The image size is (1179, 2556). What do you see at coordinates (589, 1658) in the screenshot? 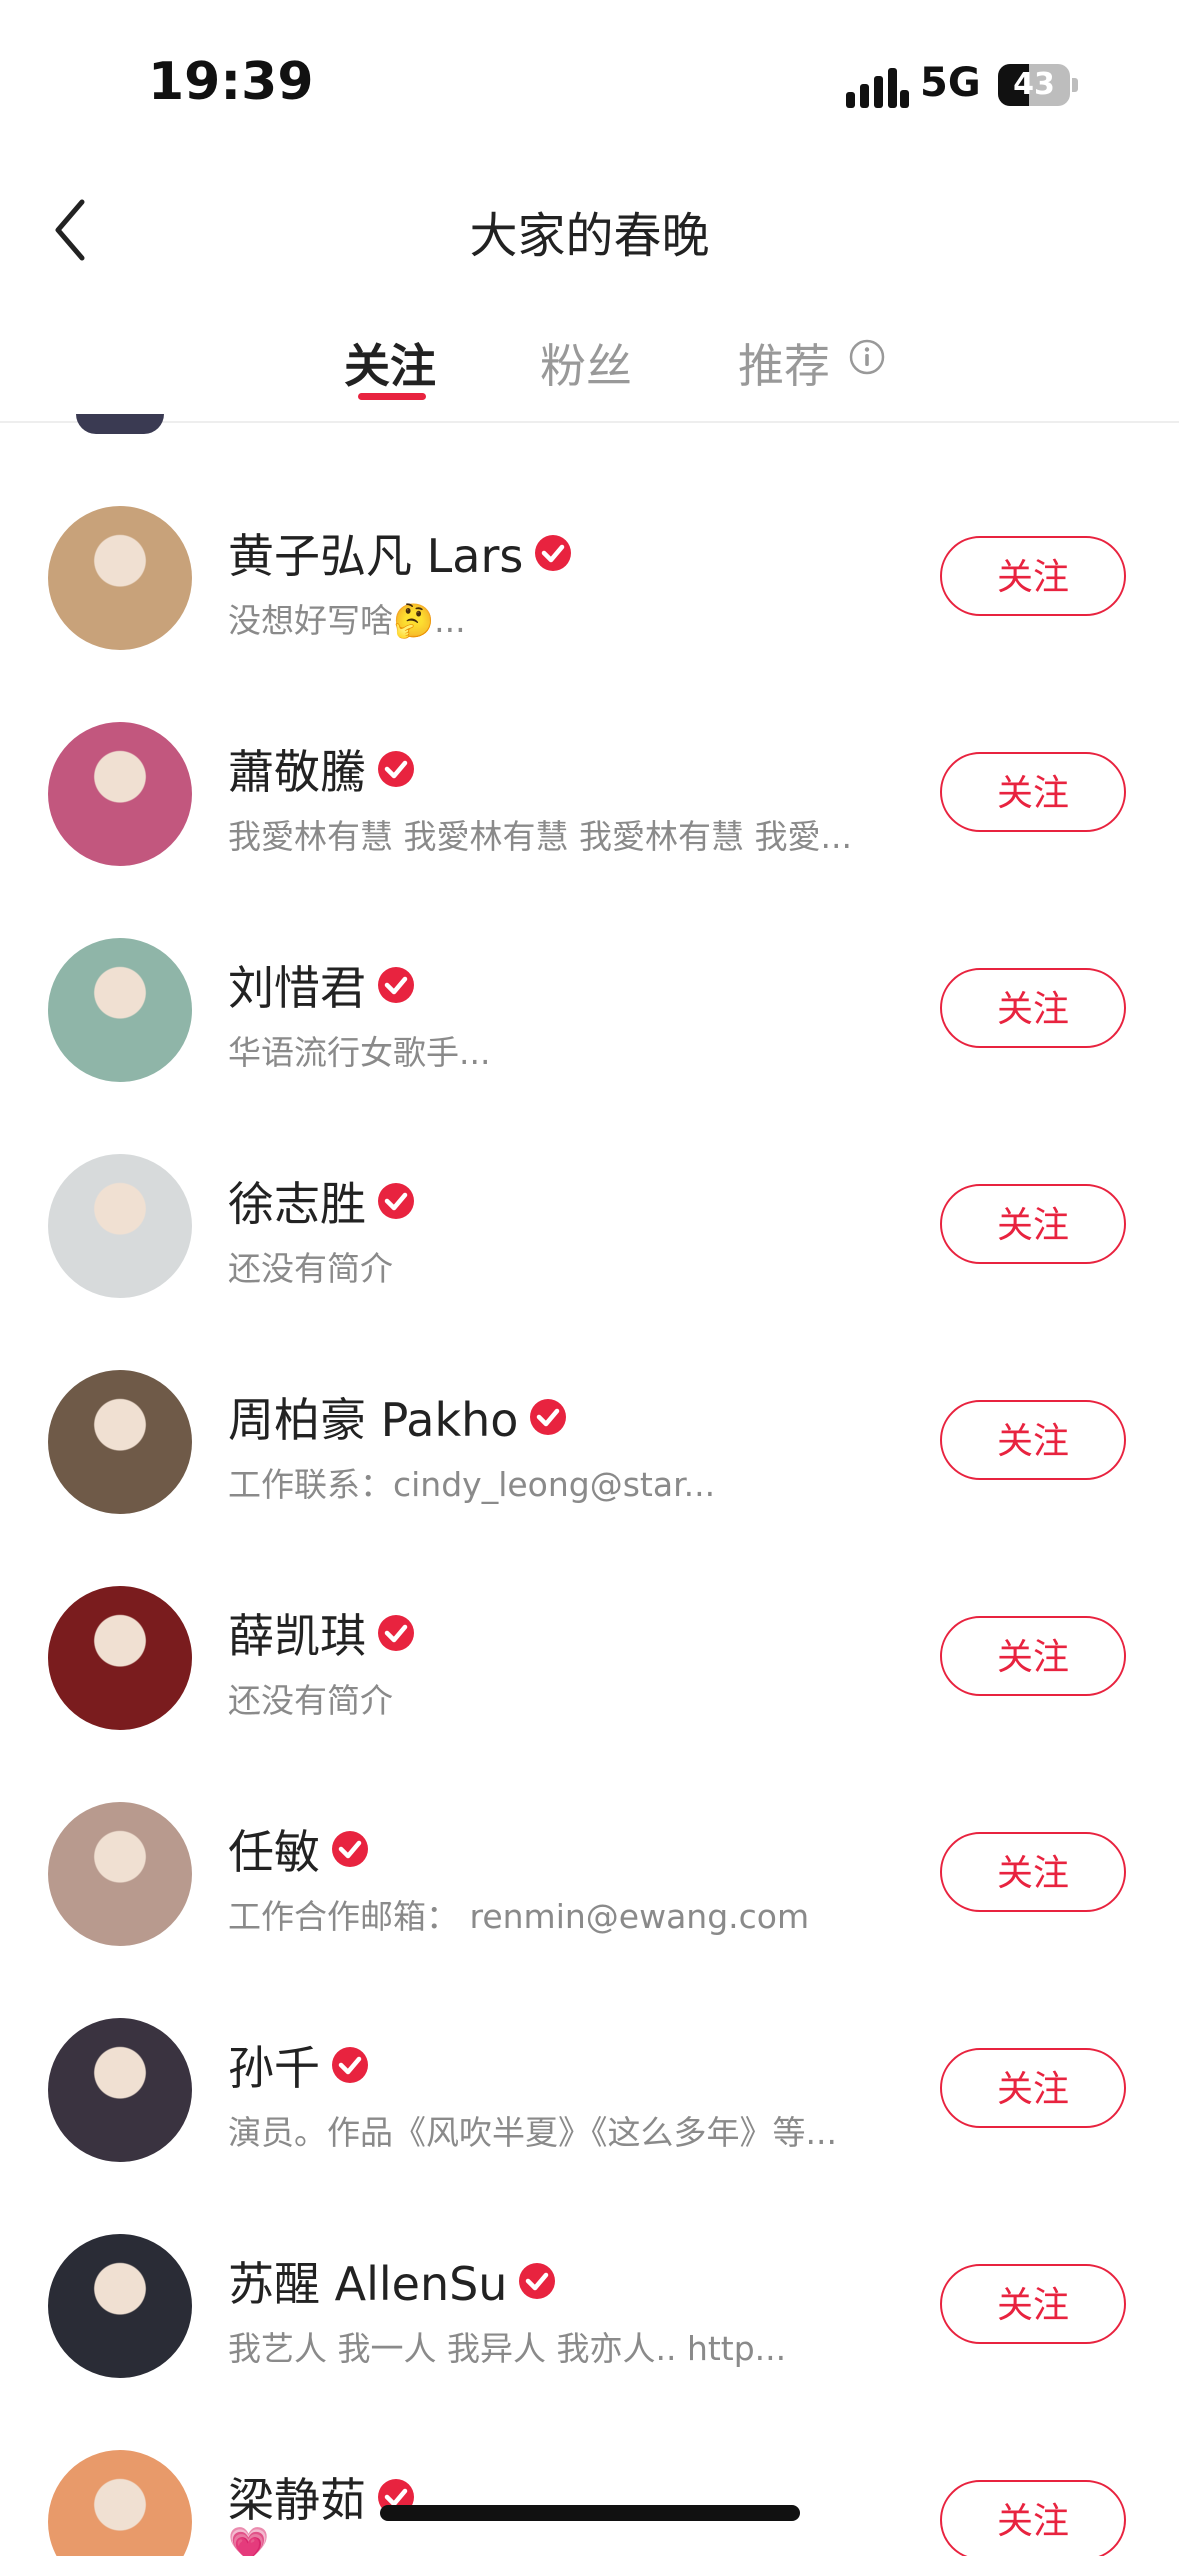
I see `list-item: 薛凯琪 还没有简介 关注` at bounding box center [589, 1658].